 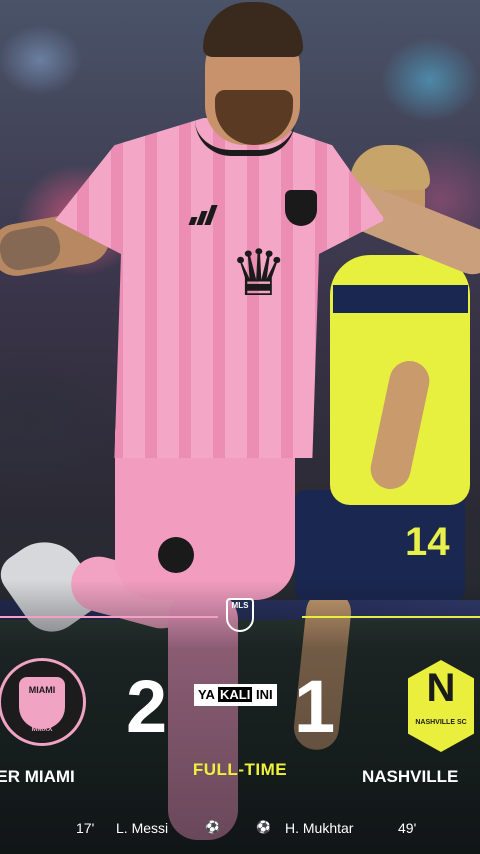 I want to click on away-scorer-name: H. Mukhtar, so click(x=319, y=828).